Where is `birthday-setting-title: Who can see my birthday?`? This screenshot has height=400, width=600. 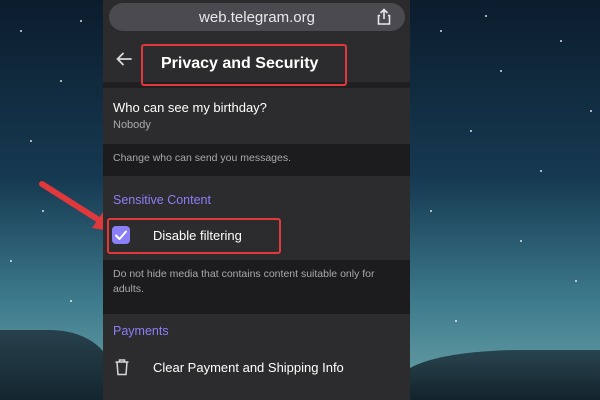
birthday-setting-title: Who can see my birthday? is located at coordinates (190, 107).